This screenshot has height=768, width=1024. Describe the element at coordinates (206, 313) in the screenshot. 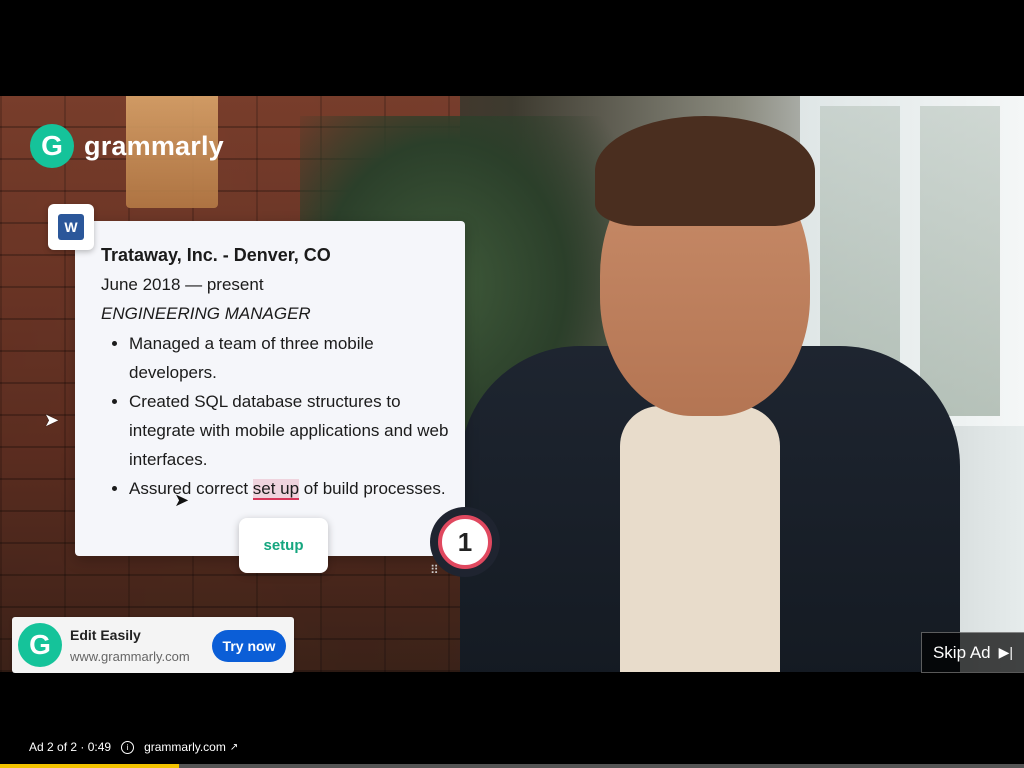

I see `role-line: ENGINEERING MANAGER` at that location.